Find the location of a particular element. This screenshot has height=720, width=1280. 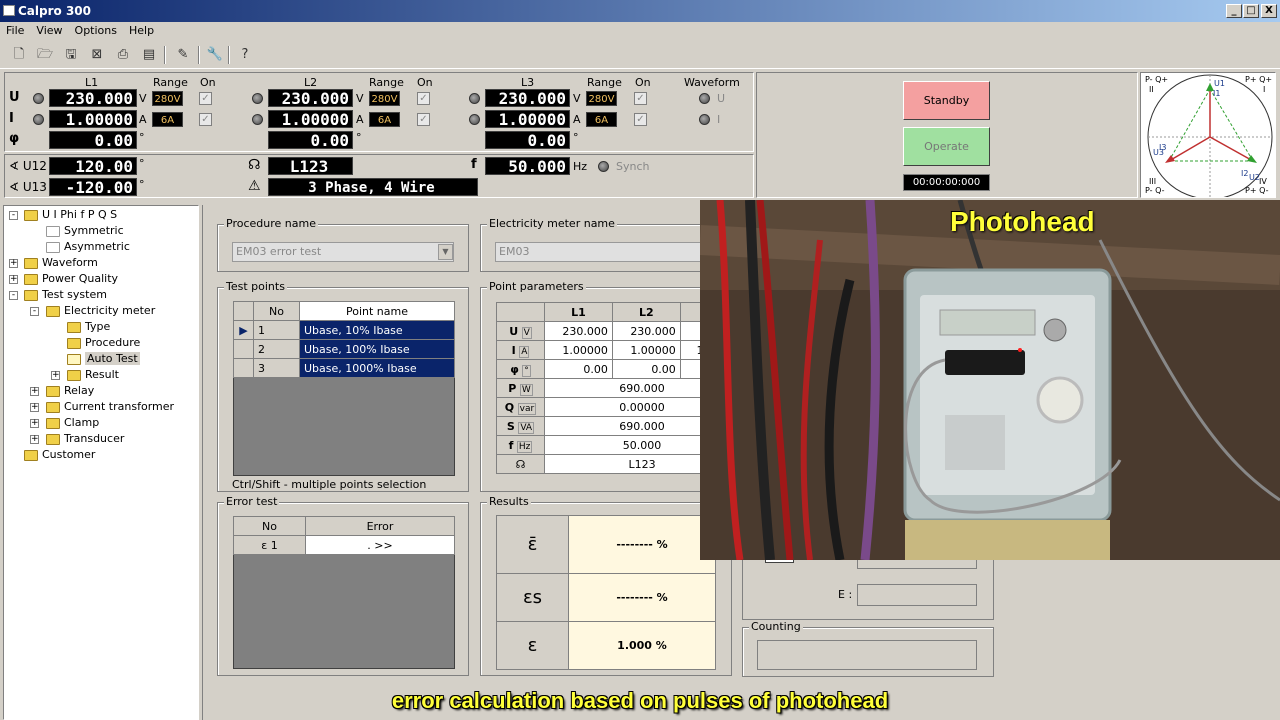

error-row-value: . >> is located at coordinates (380, 545).